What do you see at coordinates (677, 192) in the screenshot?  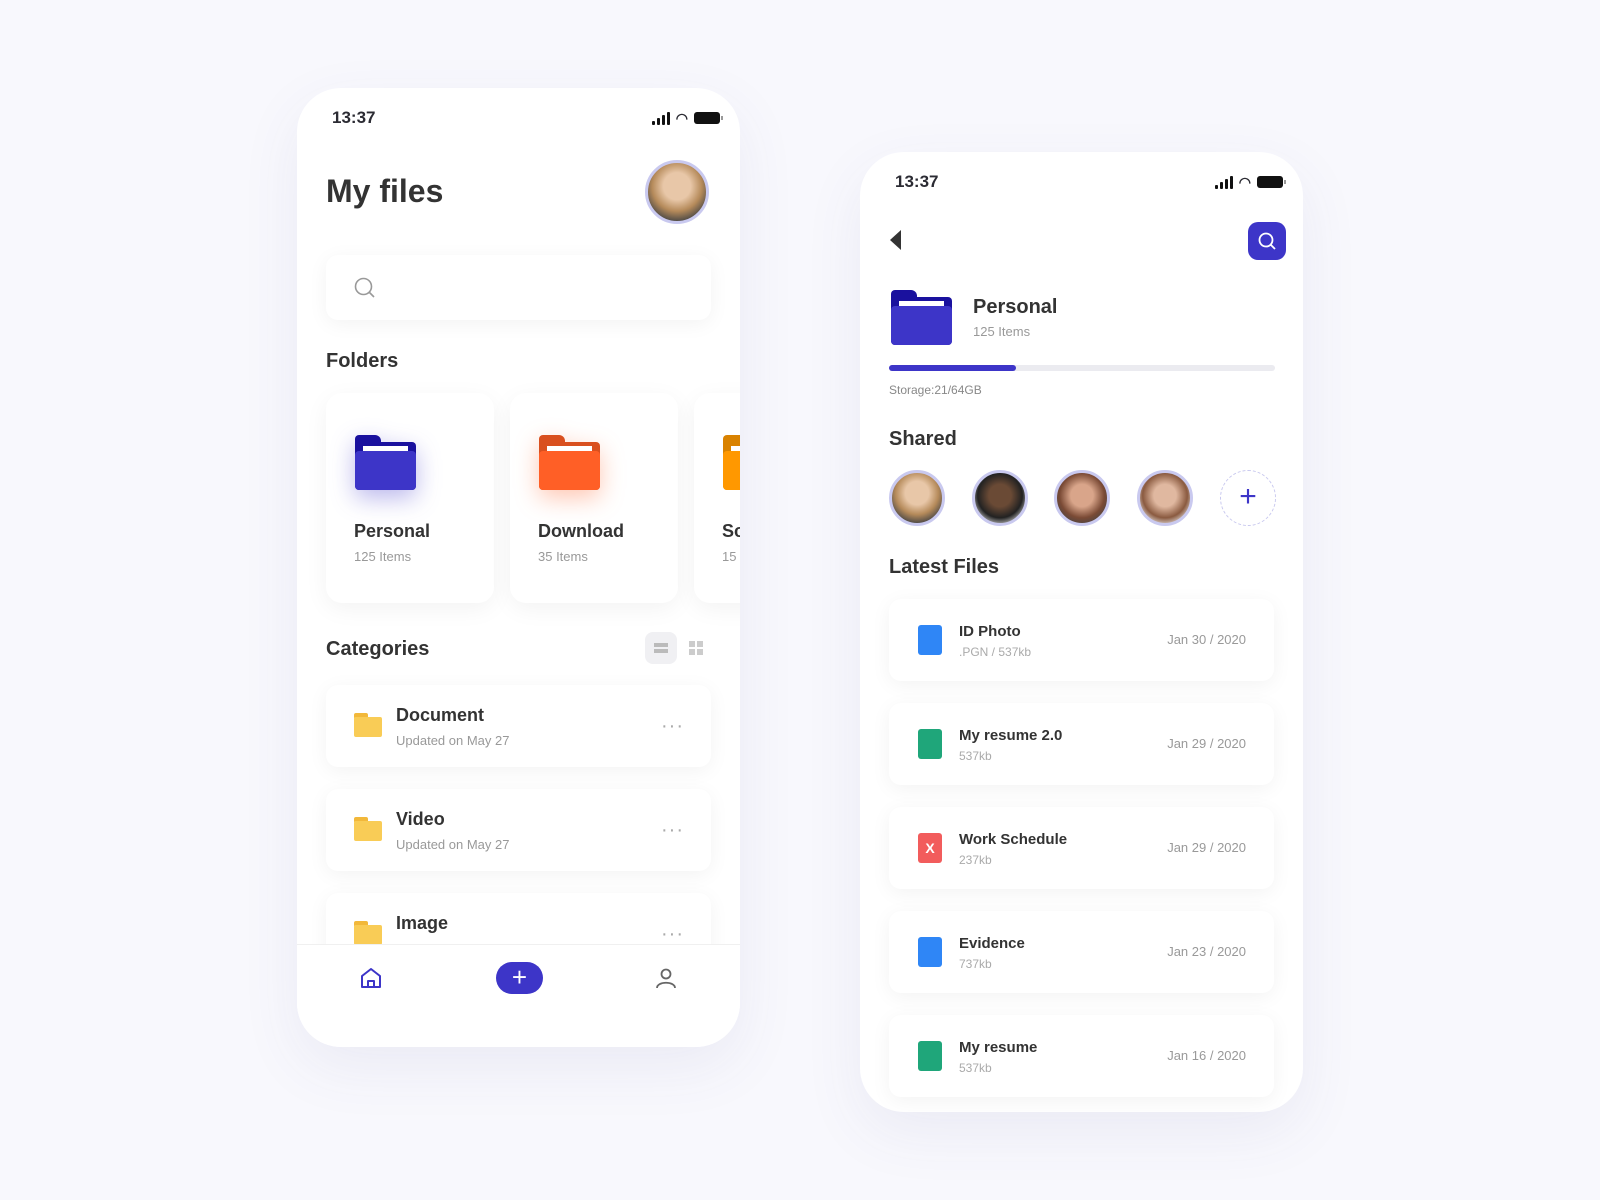 I see `avatar` at bounding box center [677, 192].